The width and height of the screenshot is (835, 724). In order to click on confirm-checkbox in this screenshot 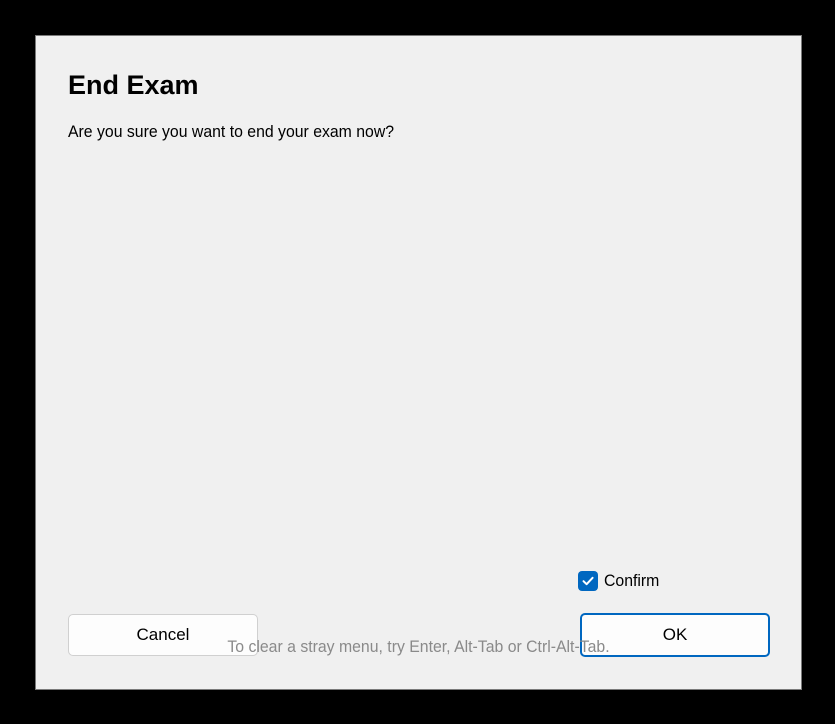, I will do `click(588, 581)`.